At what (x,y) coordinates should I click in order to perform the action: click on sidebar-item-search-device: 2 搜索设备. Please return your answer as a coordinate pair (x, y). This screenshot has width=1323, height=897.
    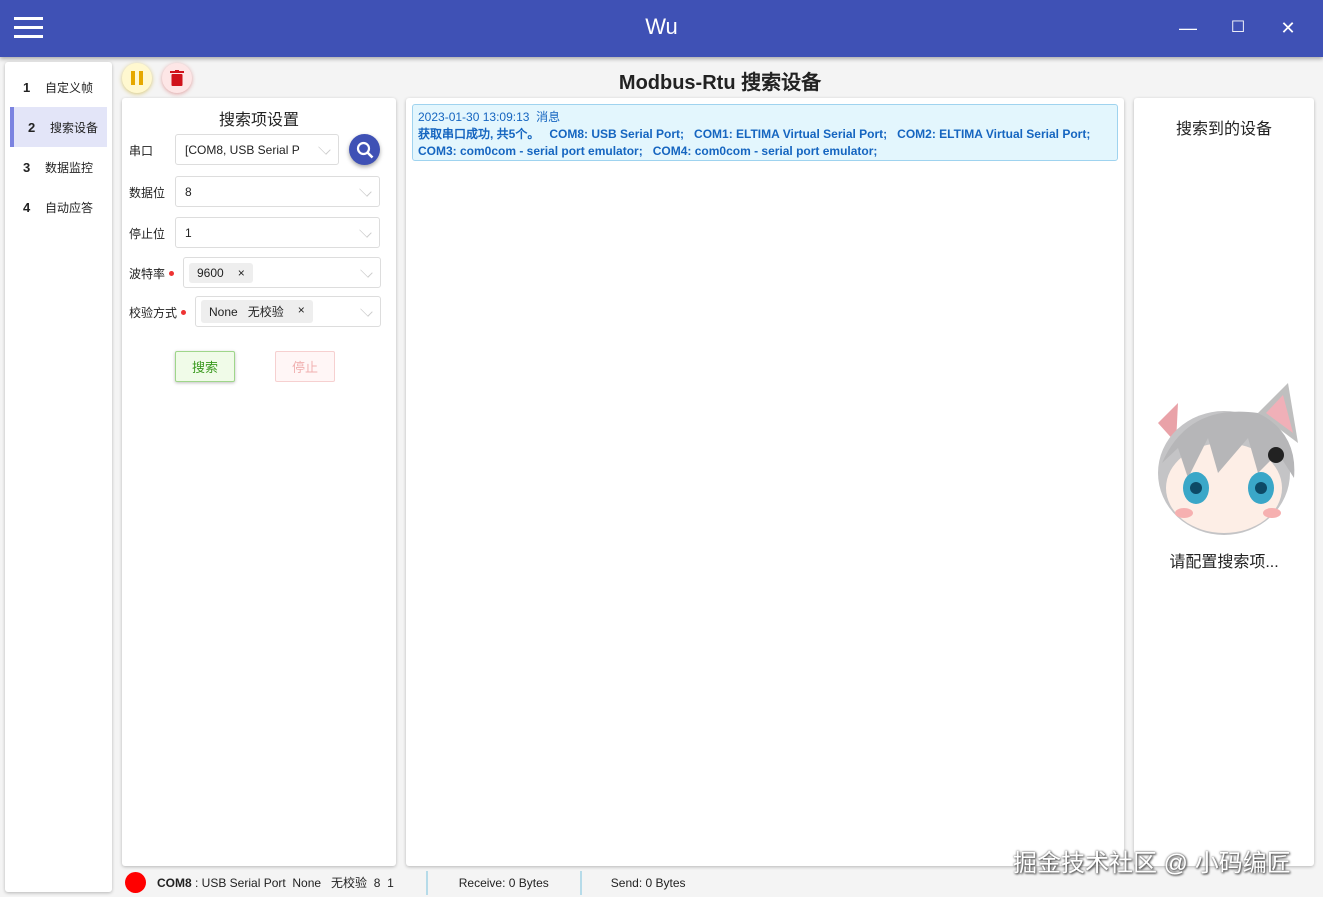
    Looking at the image, I should click on (58, 127).